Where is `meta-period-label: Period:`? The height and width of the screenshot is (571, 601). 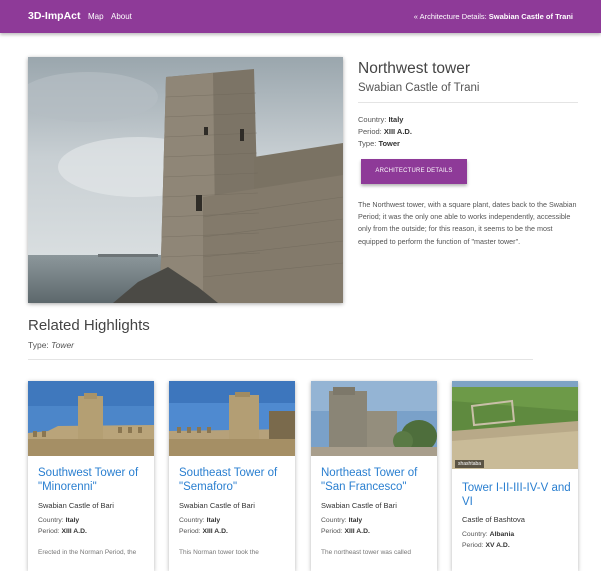
meta-period-label: Period: is located at coordinates (370, 131).